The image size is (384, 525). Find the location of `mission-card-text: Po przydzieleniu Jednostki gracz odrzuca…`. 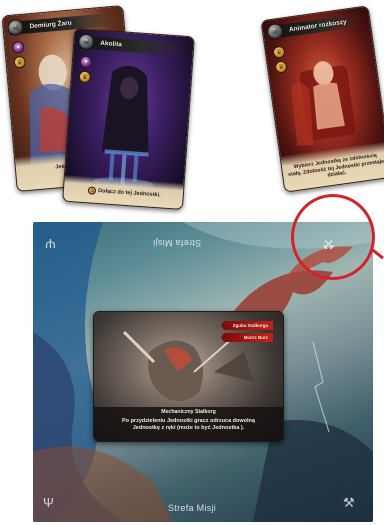

mission-card-text: Po przydzieleniu Jednostki gracz odrzuca… is located at coordinates (188, 425).